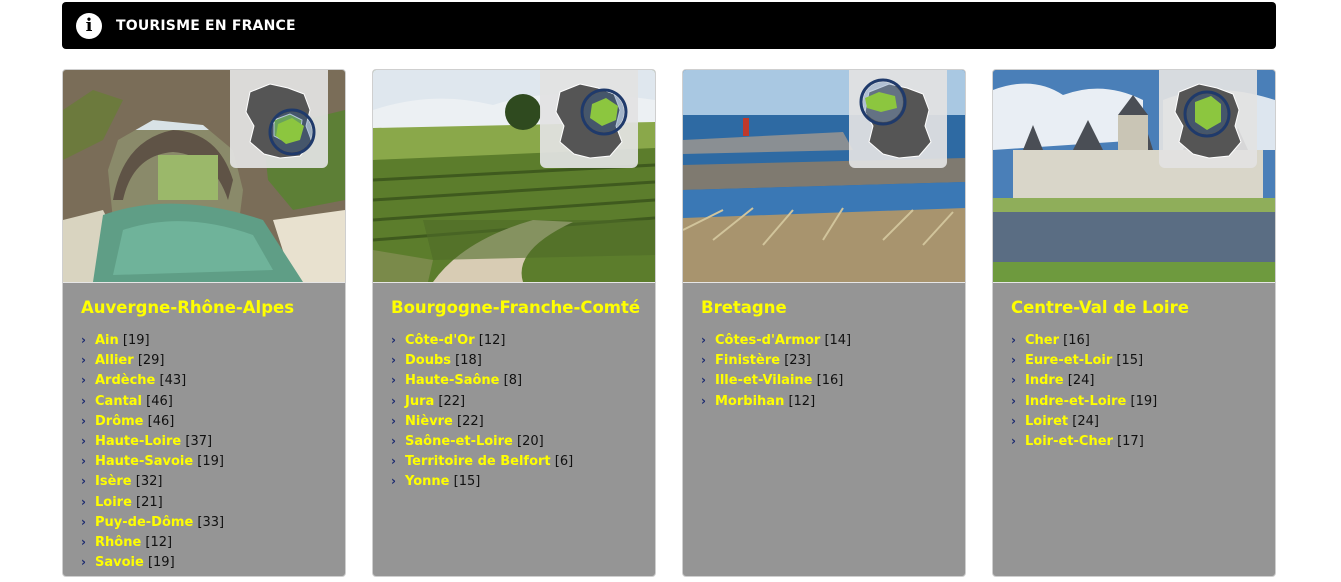 This screenshot has width=1341, height=582. Describe the element at coordinates (419, 401) in the screenshot. I see `department-link: Jura` at that location.